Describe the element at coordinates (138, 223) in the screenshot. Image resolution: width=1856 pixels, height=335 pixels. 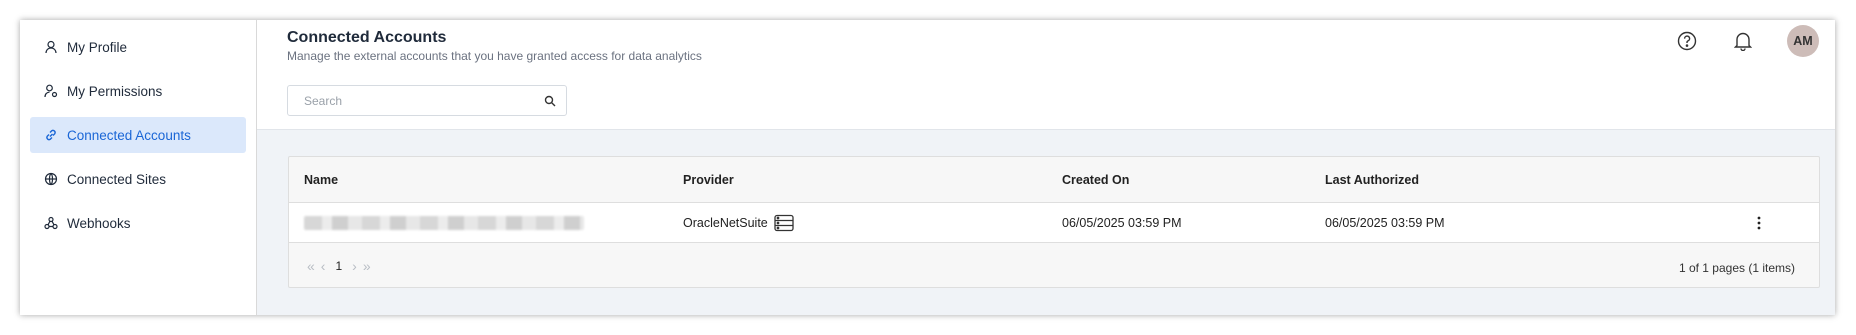
I see `sidebar-item-webhooks: Webhooks` at that location.